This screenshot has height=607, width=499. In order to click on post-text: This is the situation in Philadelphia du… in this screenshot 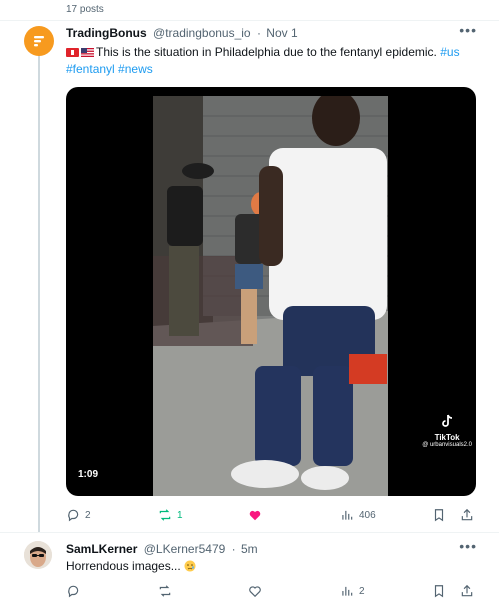, I will do `click(276, 61)`.